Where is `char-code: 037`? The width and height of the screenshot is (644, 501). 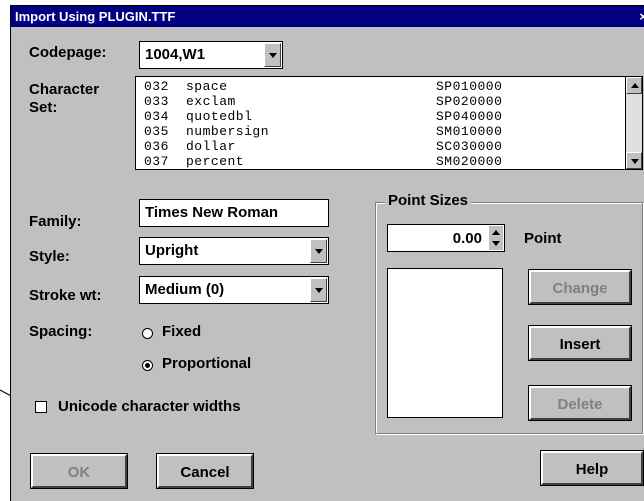
char-code: 037 is located at coordinates (156, 161).